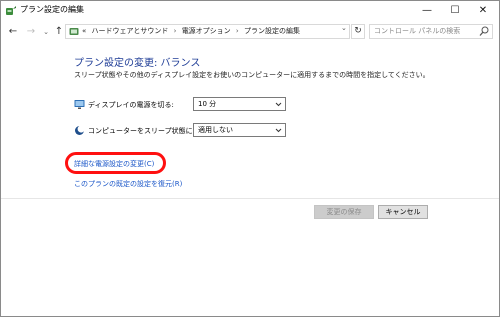 This screenshot has height=317, width=500. What do you see at coordinates (215, 130) in the screenshot?
I see `sleep-value: 適用しない` at bounding box center [215, 130].